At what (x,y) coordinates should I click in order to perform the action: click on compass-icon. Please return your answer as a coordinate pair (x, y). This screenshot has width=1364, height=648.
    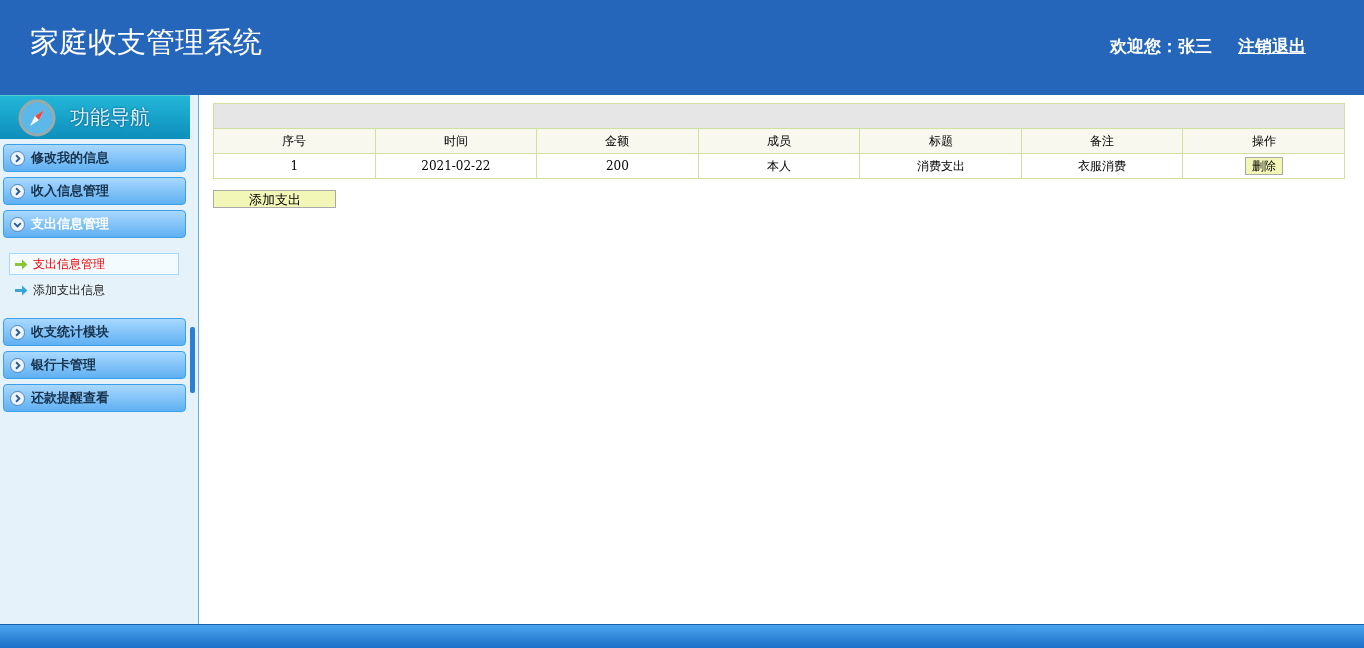
    Looking at the image, I should click on (37, 117).